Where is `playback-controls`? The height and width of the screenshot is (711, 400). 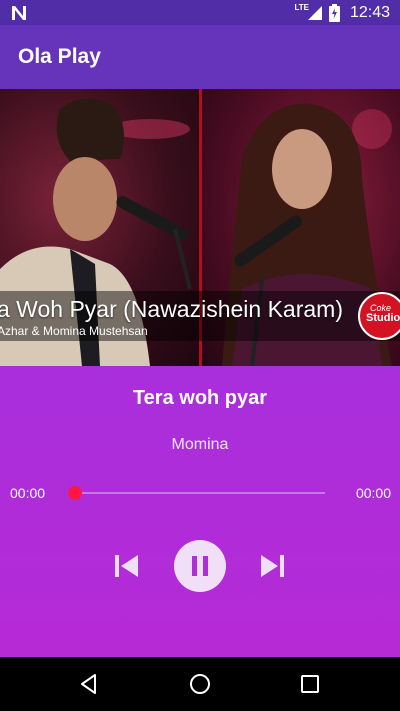
playback-controls is located at coordinates (200, 566).